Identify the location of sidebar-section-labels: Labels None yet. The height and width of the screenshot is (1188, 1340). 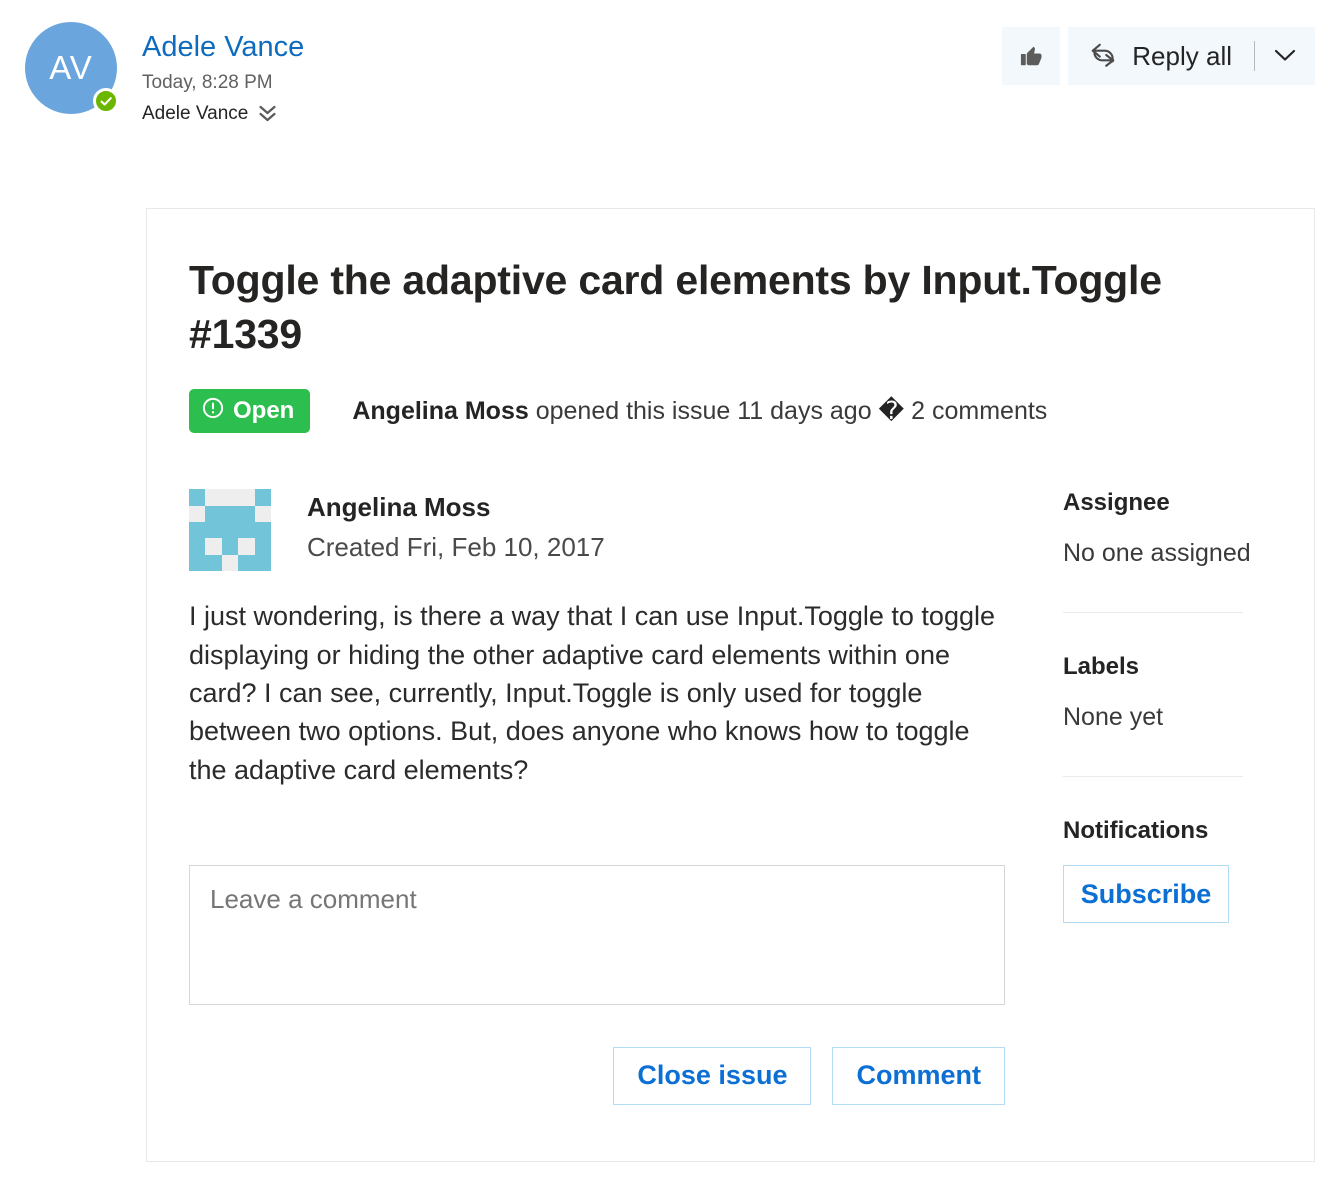
(1163, 692).